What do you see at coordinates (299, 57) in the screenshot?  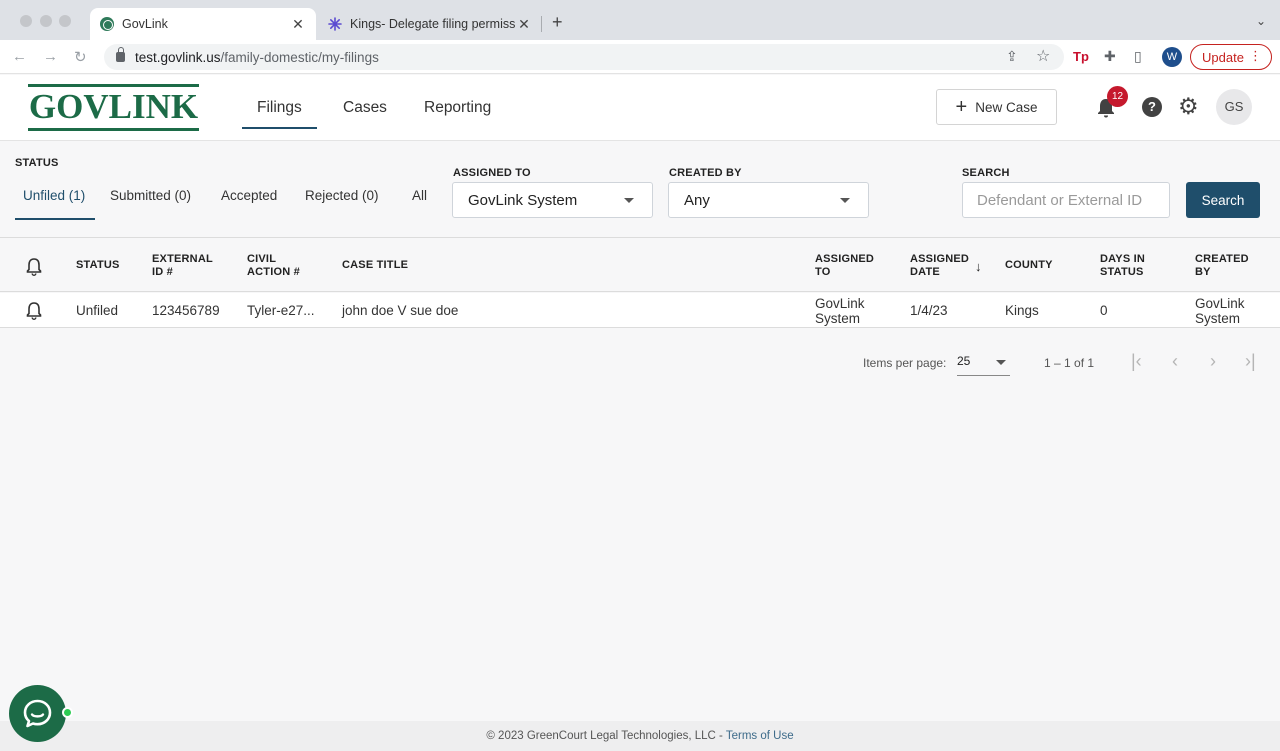 I see `url-path: /family-domestic/my-filings` at bounding box center [299, 57].